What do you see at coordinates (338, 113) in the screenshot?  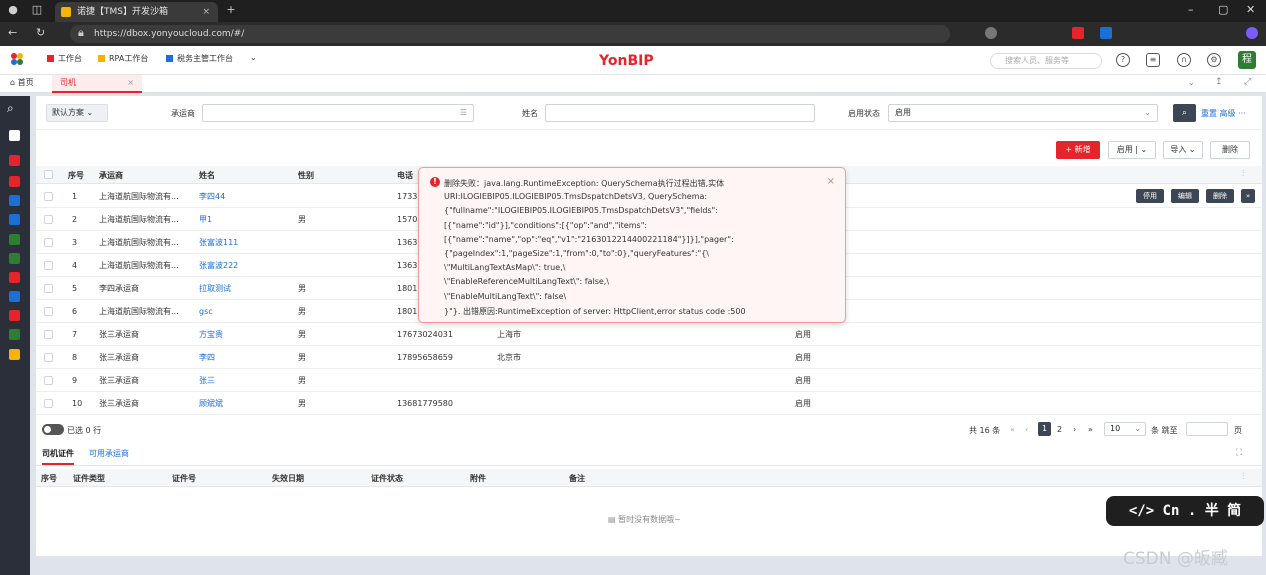 I see `carrier-input: ☰` at bounding box center [338, 113].